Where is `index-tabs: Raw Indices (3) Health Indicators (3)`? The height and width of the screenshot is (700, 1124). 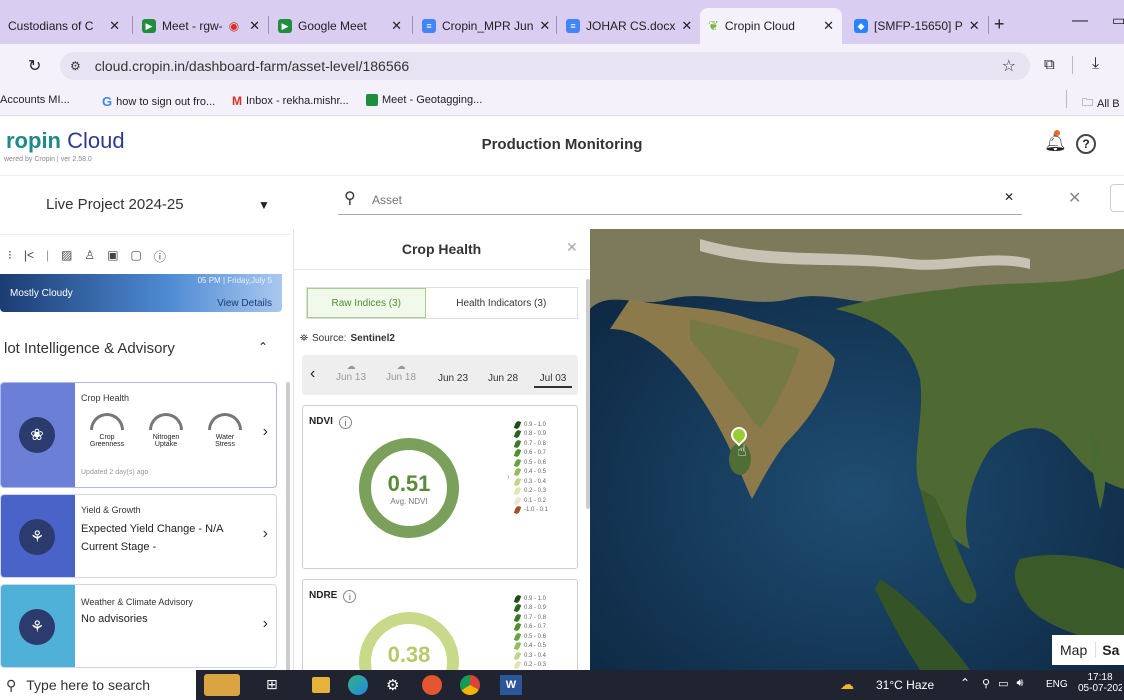
index-tabs: Raw Indices (3) Health Indicators (3) is located at coordinates (442, 303).